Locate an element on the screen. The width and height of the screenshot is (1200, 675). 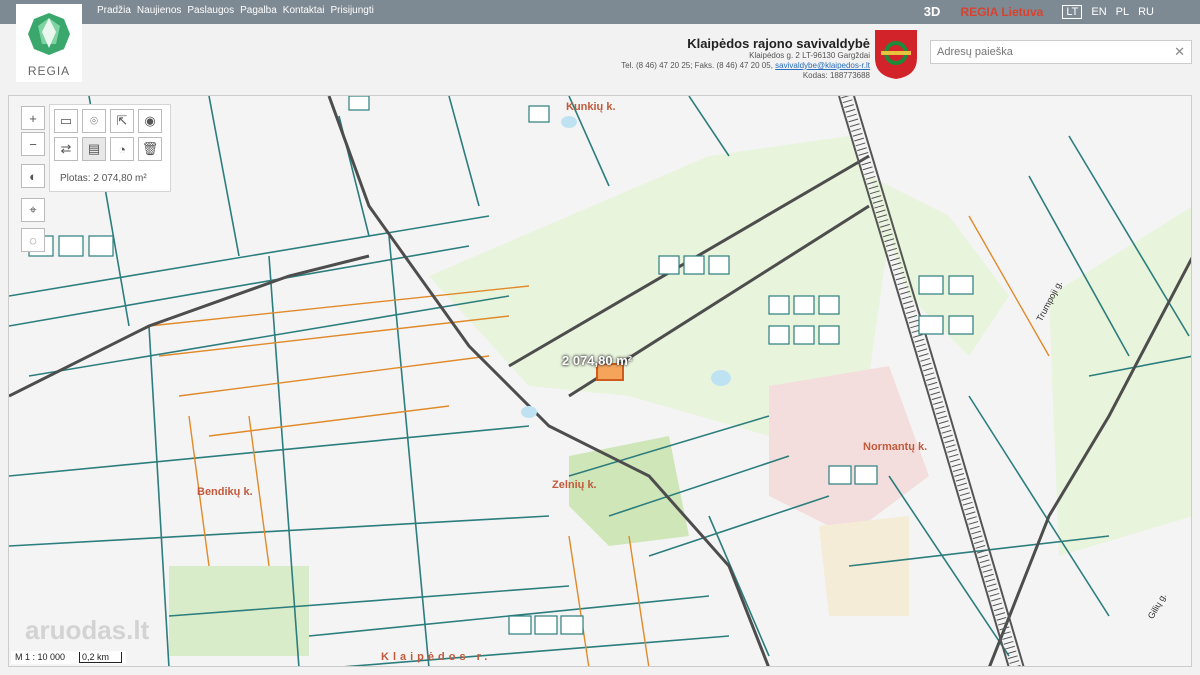
nav-item-prisijungti: Prisijungti is located at coordinates (352, 10).